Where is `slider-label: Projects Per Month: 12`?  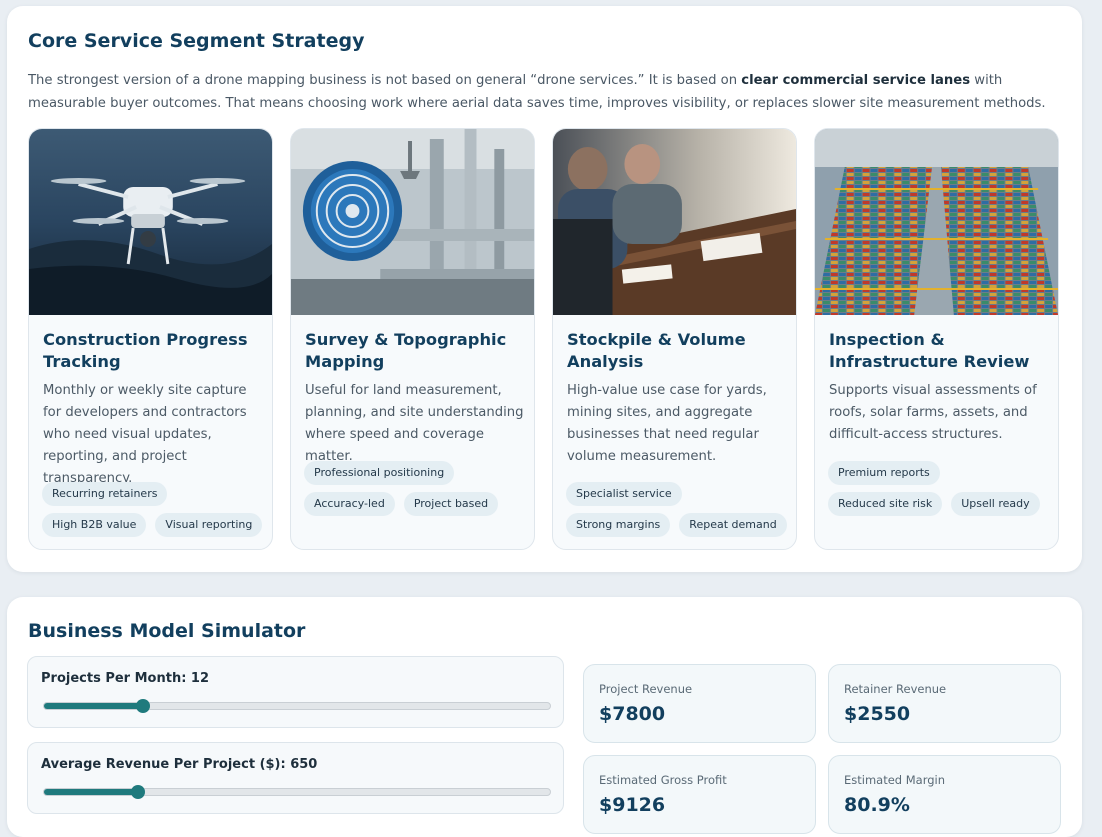
slider-label: Projects Per Month: 12 is located at coordinates (125, 678).